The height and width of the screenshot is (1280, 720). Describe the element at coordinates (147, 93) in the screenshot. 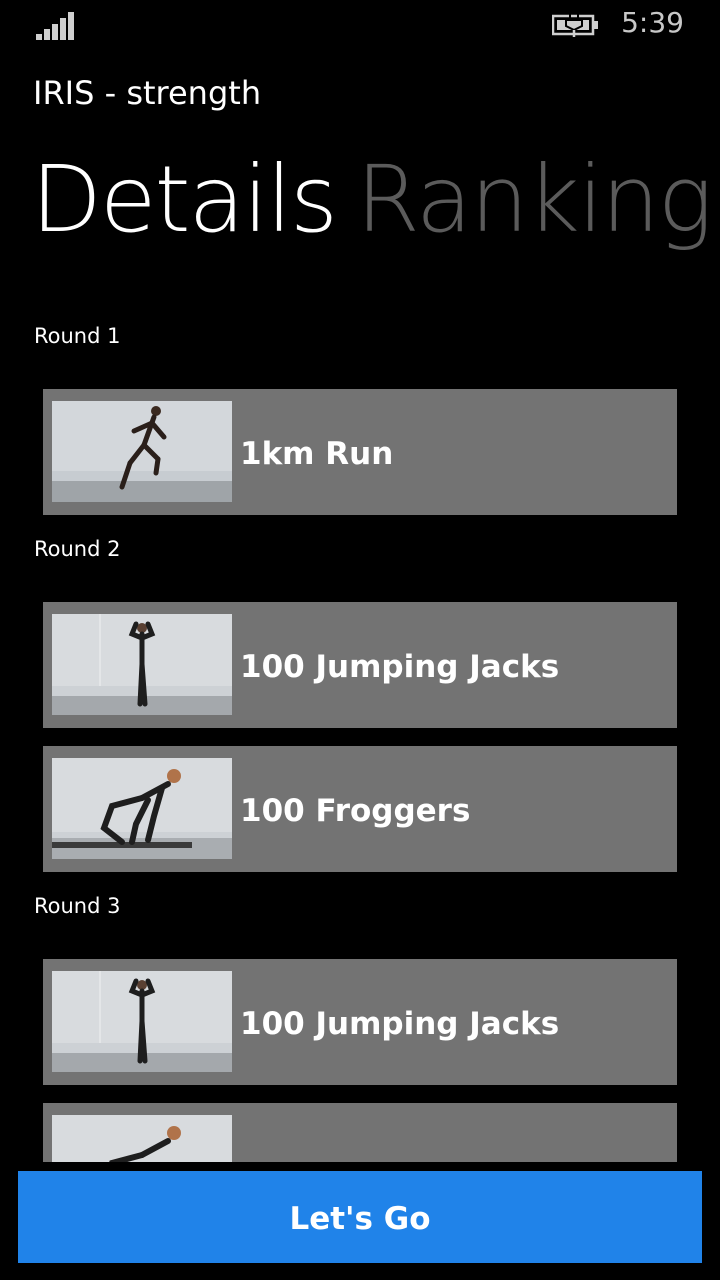

I see `app-title: IRIS - strength` at that location.